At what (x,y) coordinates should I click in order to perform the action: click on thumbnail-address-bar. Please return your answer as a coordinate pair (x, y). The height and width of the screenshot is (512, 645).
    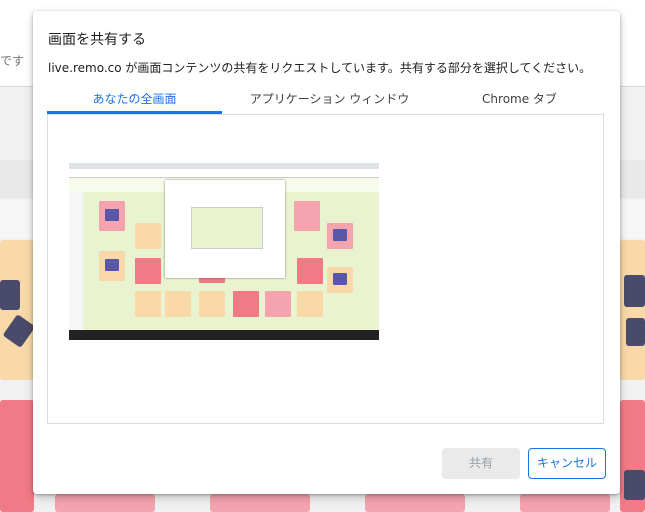
    Looking at the image, I should click on (224, 173).